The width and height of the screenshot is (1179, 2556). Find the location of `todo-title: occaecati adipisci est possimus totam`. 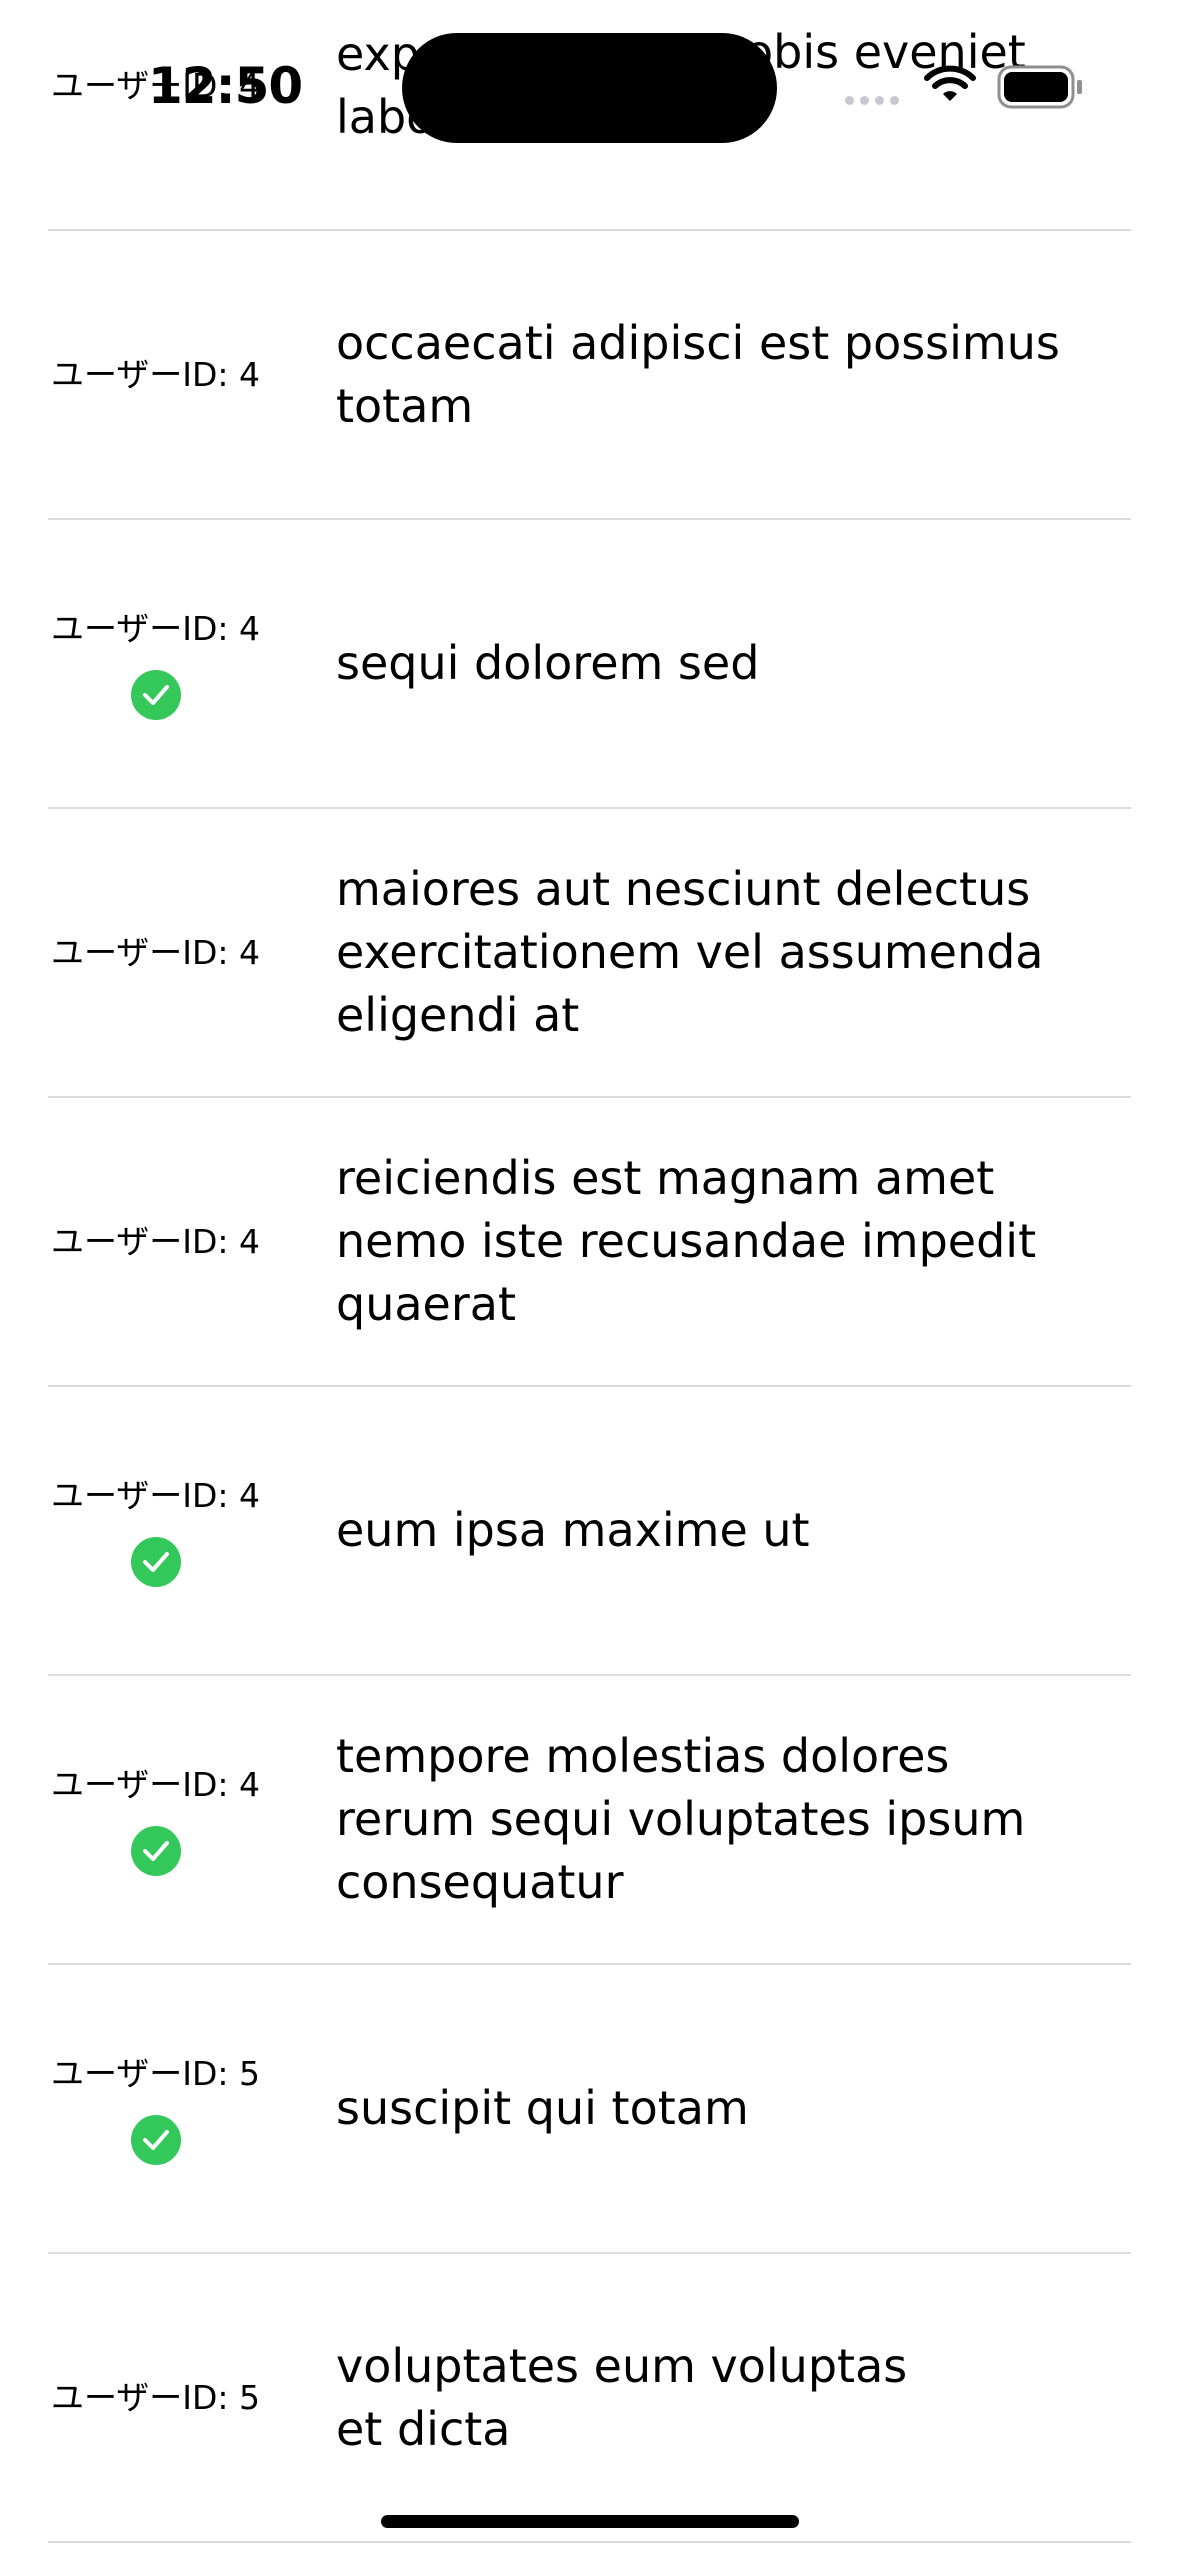

todo-title: occaecati adipisci est possimus totam is located at coordinates (716, 374).